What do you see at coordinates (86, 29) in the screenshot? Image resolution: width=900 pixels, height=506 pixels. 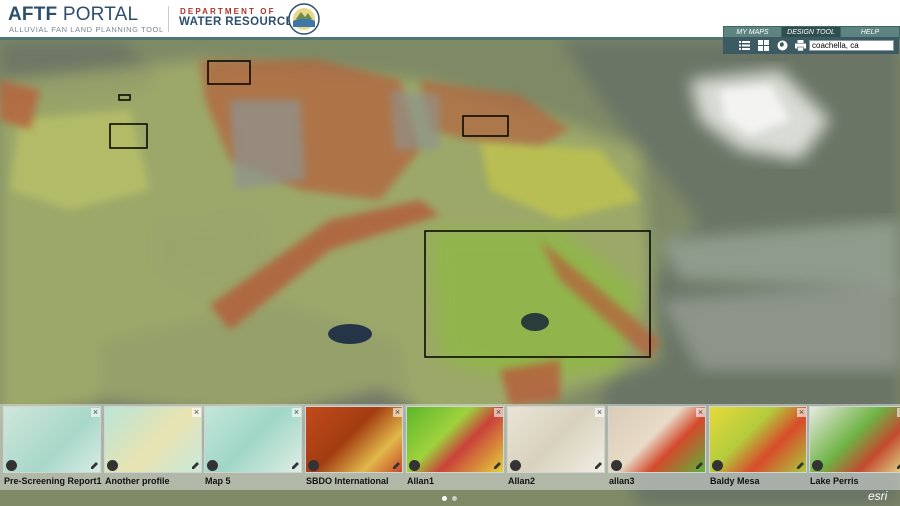 I see `app-subtitle: ALLUVIAL FAN LAND PLANNING TOOL` at bounding box center [86, 29].